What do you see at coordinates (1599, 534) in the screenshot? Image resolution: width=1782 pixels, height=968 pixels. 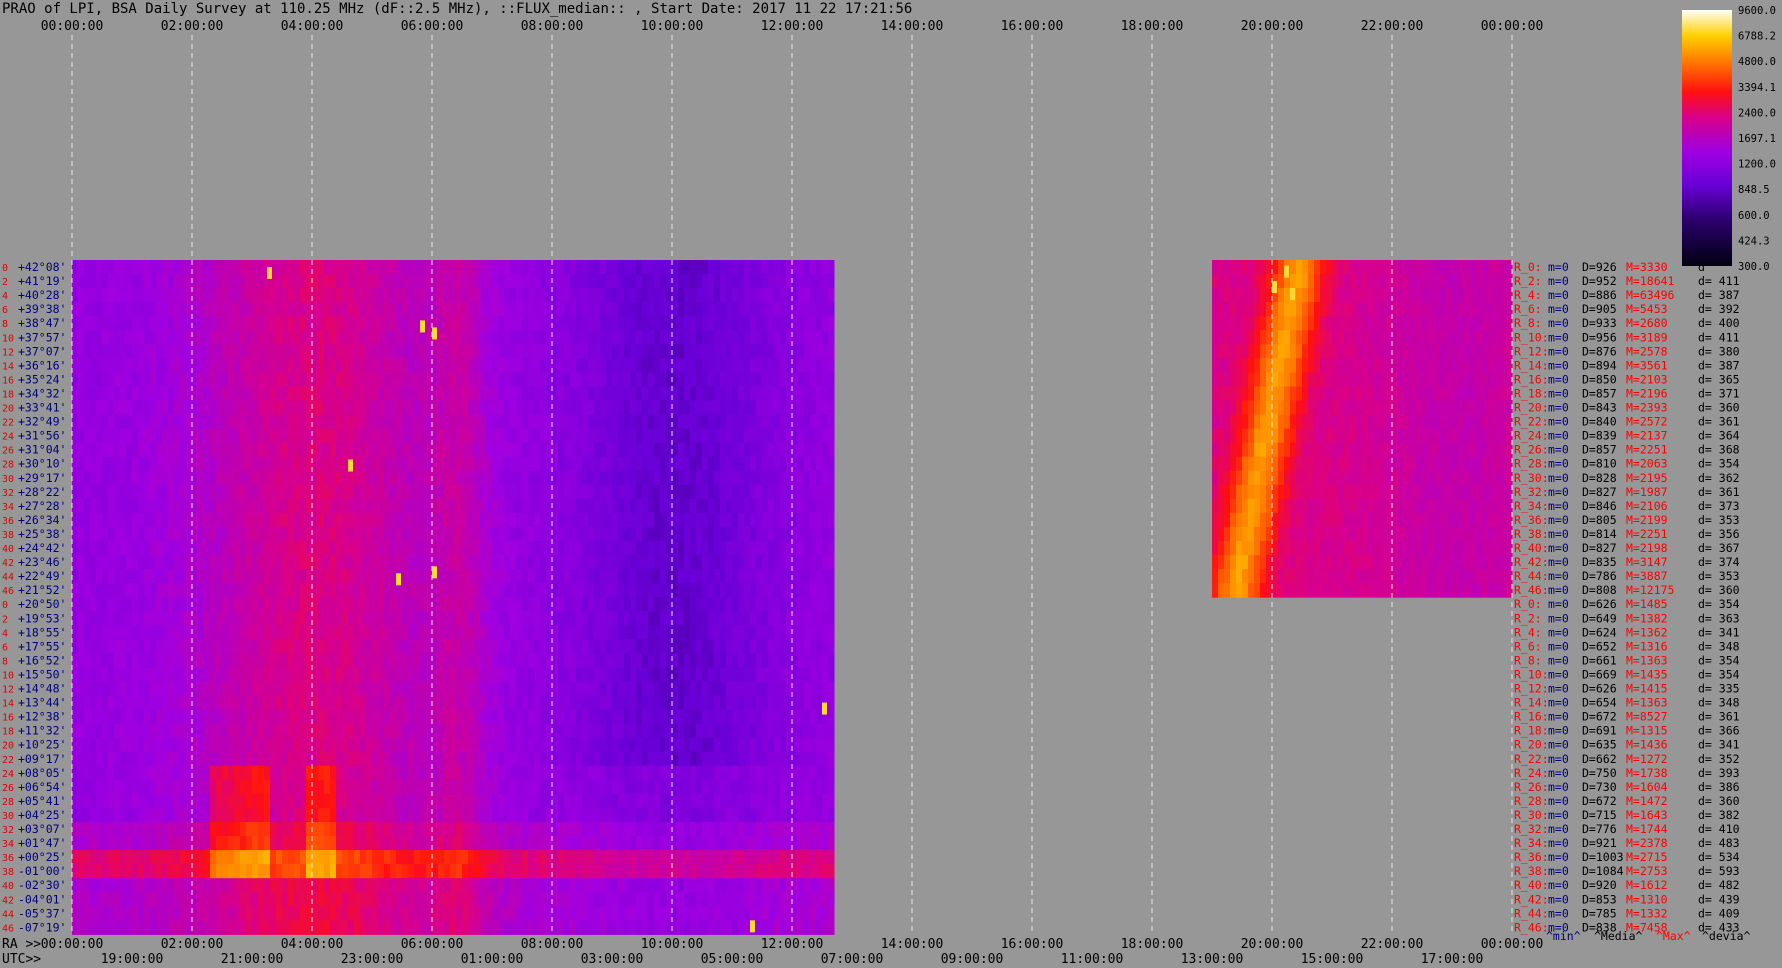 I see `stat-median: D=814` at bounding box center [1599, 534].